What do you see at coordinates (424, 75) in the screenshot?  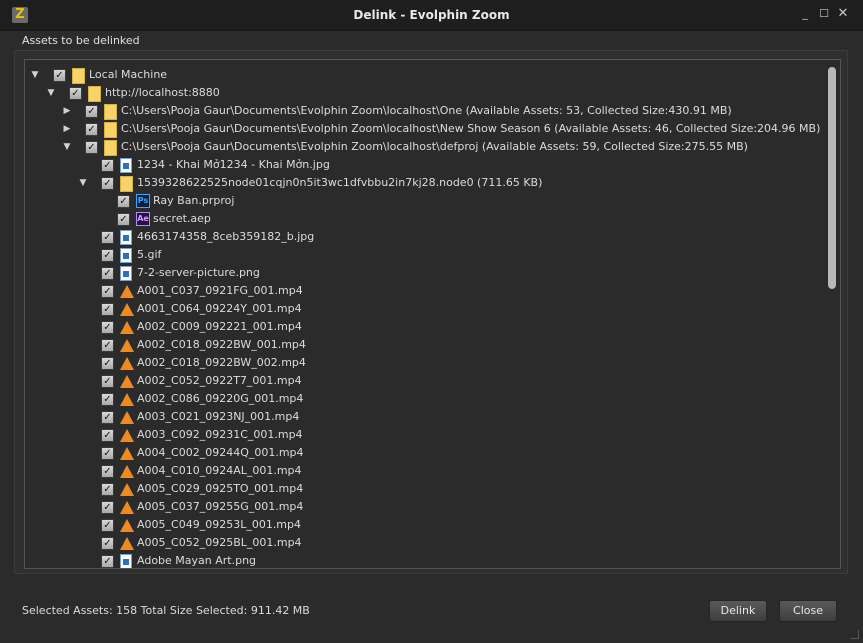 I see `tree-row: ▼ ✓ Local Machine` at bounding box center [424, 75].